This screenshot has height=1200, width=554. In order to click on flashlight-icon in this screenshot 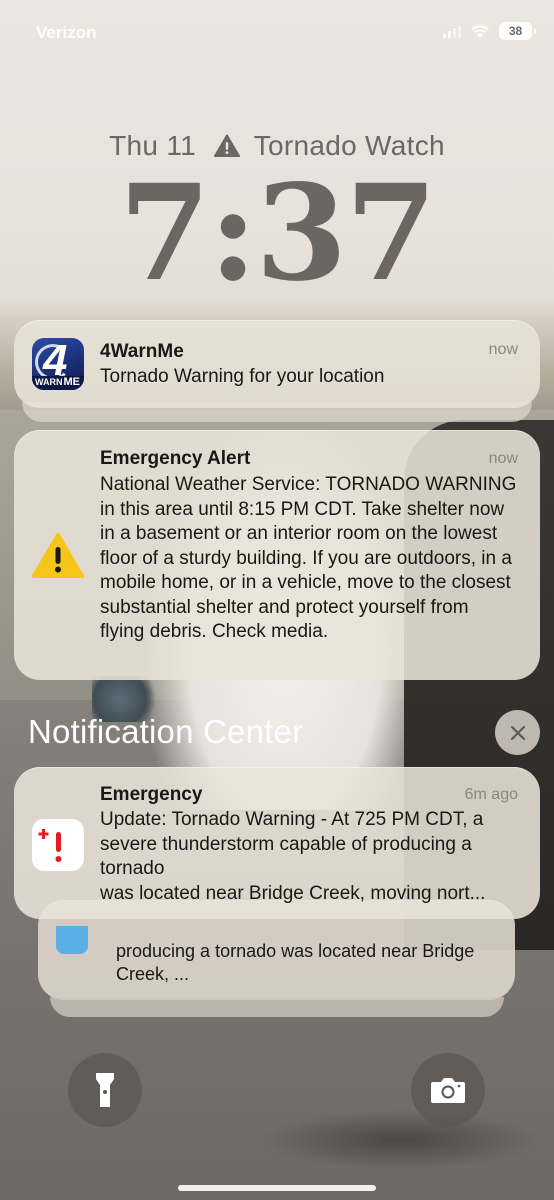, I will do `click(105, 1090)`.